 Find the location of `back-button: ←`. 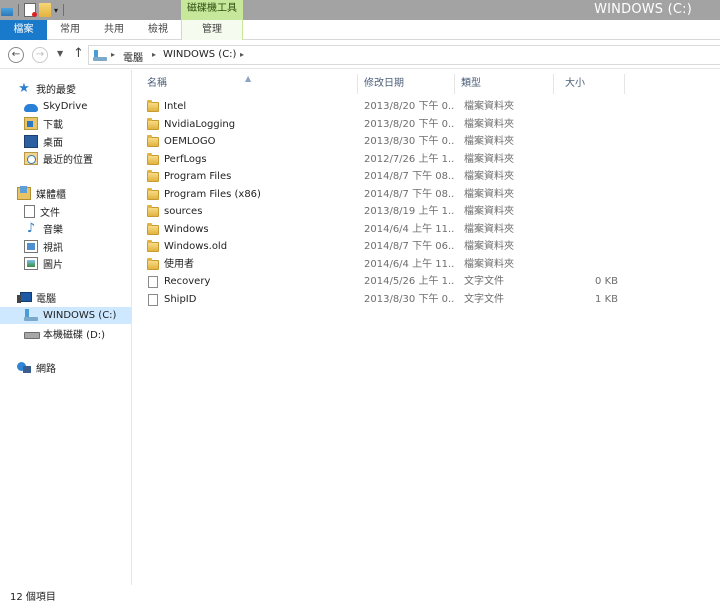

back-button: ← is located at coordinates (16, 55).